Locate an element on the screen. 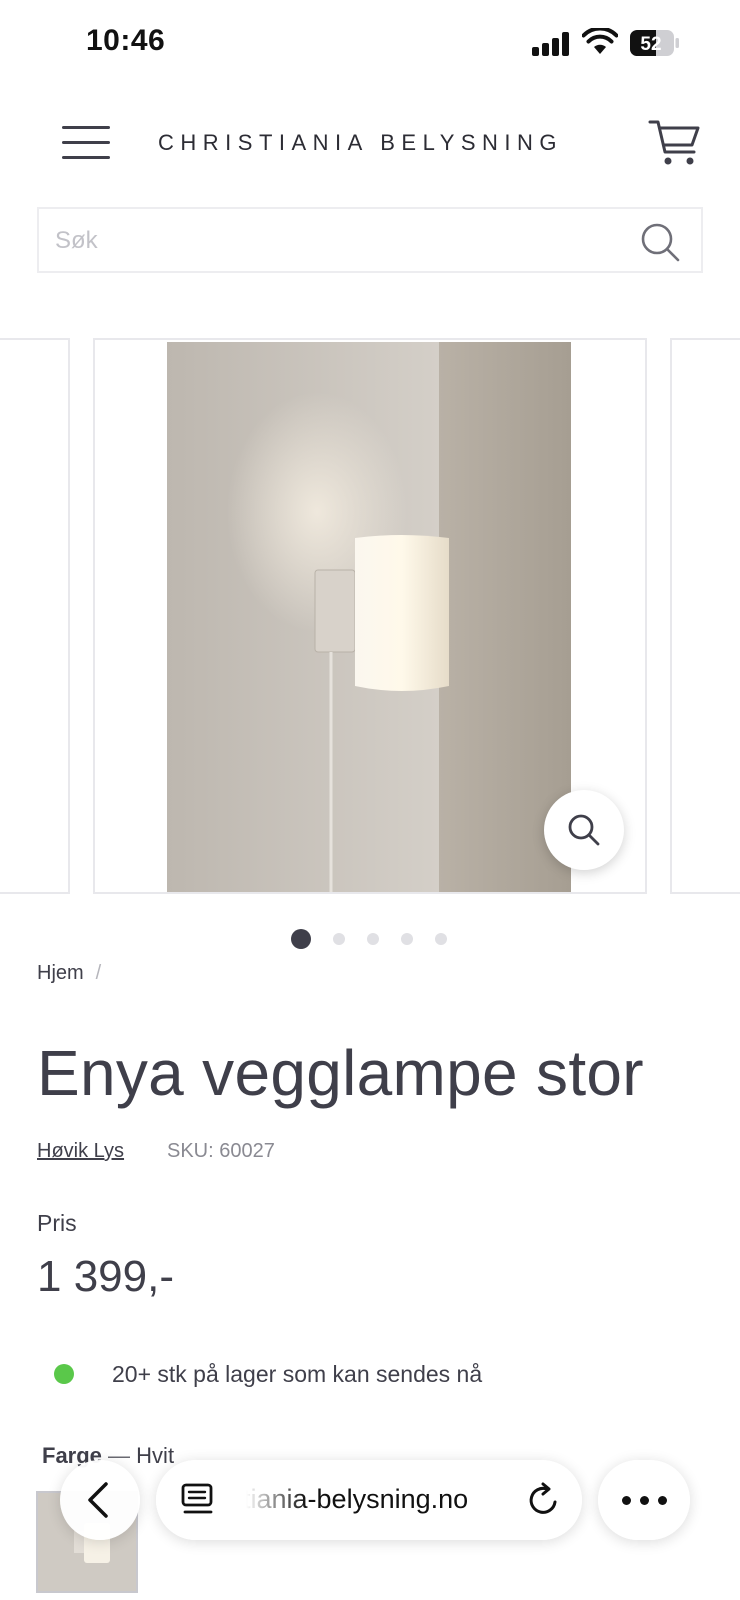  more-options-button is located at coordinates (644, 1500).